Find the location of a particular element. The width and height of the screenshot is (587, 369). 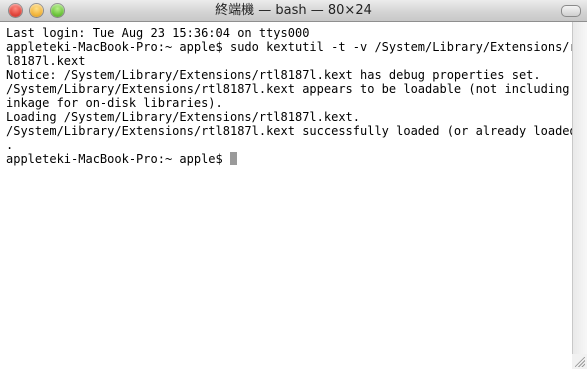

window-title: 終端機 — bash — 80×24 is located at coordinates (293, 10).